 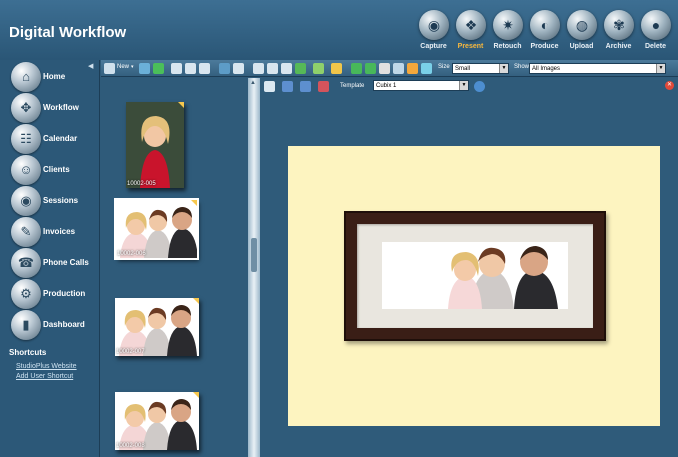 I want to click on preview-toolbar: Template Cubix 1 ▼ ✕, so click(x=469, y=86).